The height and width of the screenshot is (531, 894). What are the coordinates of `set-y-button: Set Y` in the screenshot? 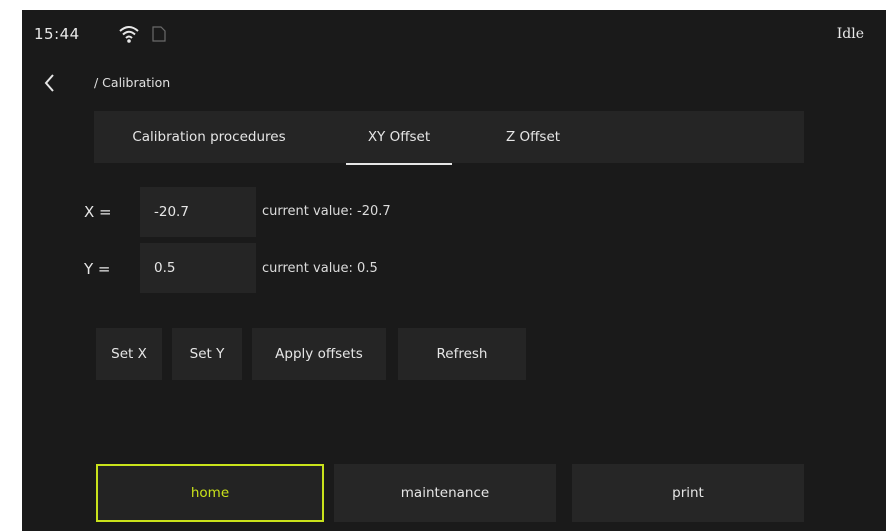 It's located at (207, 354).